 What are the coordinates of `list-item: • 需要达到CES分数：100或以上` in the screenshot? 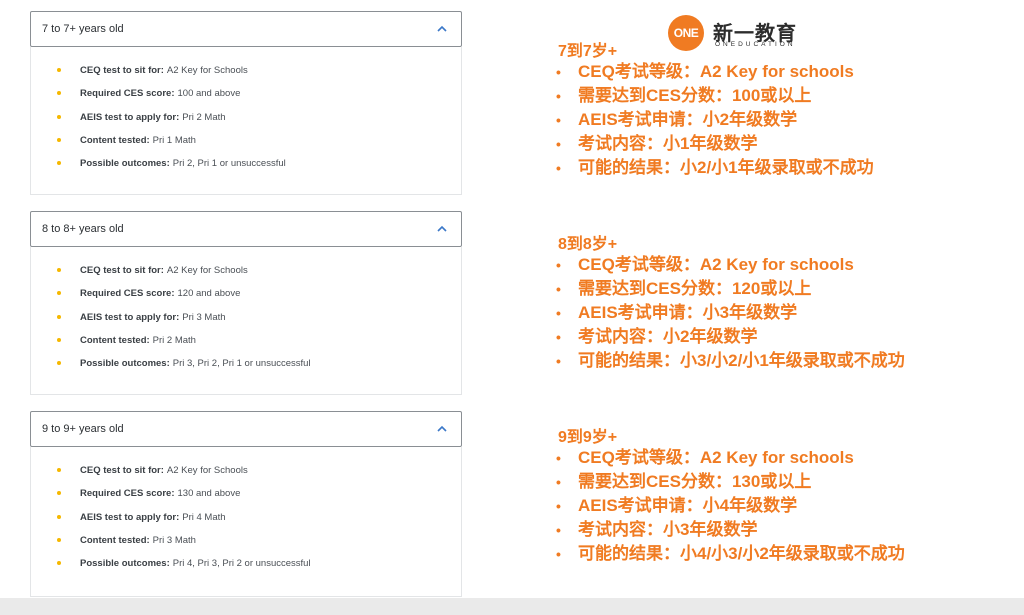 It's located at (715, 96).